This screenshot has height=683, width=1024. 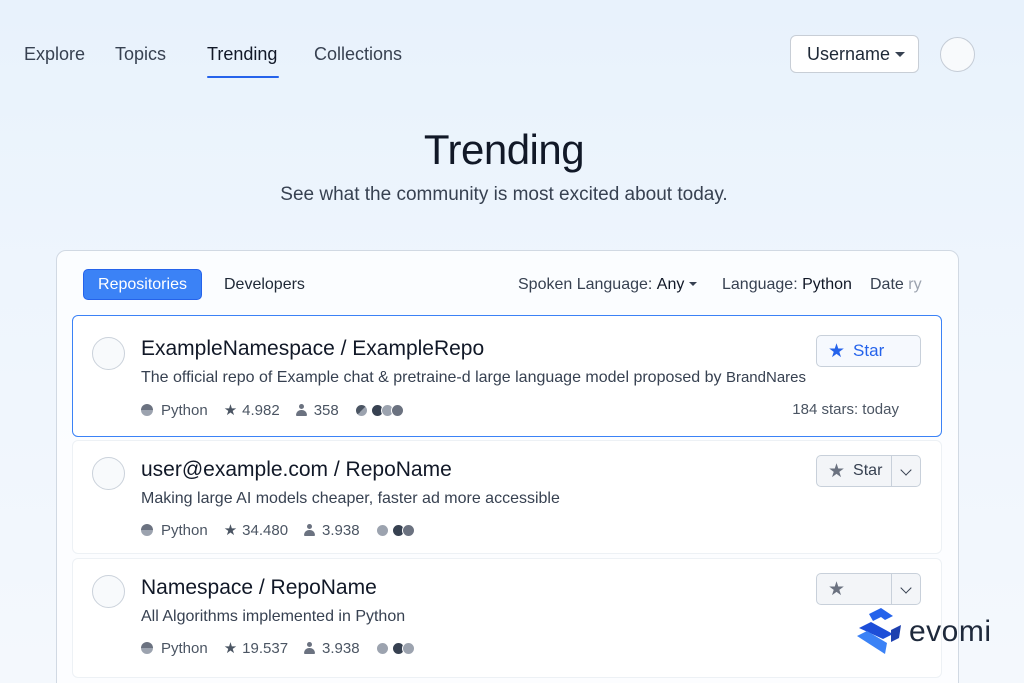 I want to click on repo-meta: Python ★ 34.480 3.938, so click(x=278, y=530).